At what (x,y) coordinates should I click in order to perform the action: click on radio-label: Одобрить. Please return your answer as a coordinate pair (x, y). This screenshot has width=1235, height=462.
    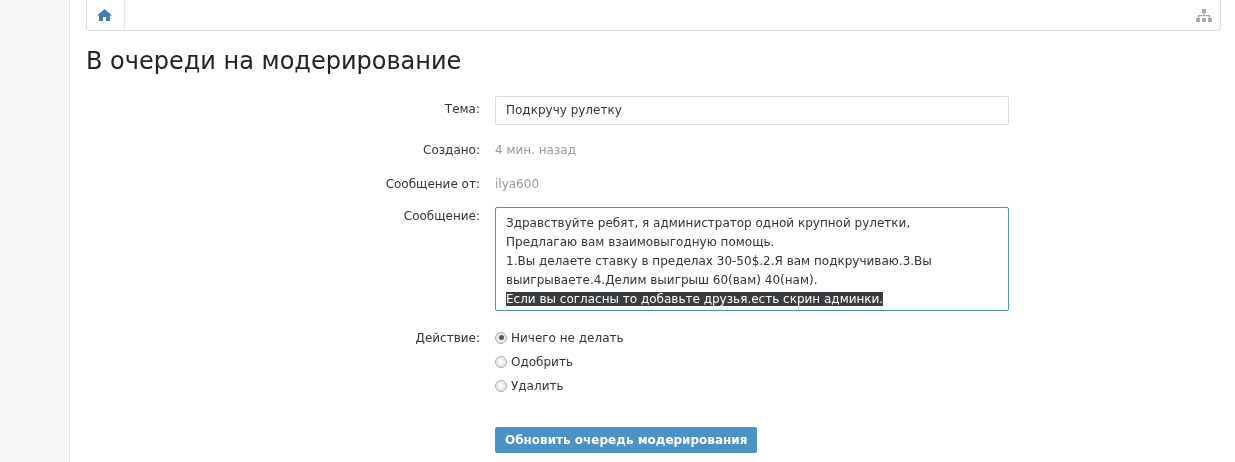
    Looking at the image, I should click on (542, 361).